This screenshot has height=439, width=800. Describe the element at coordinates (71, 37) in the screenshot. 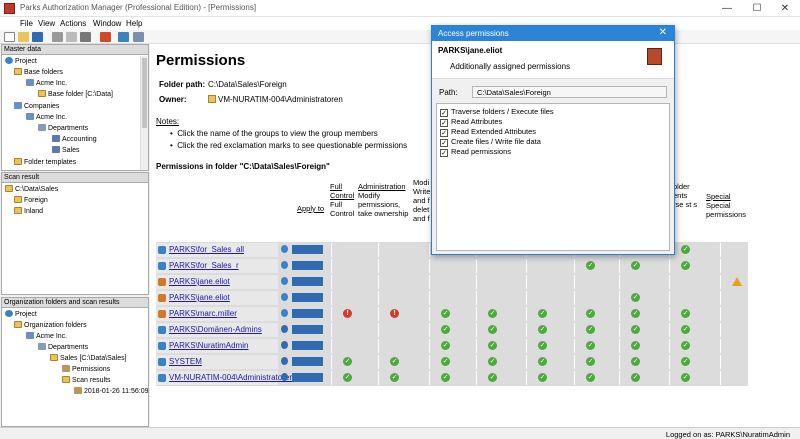

I see `copy-icon` at that location.